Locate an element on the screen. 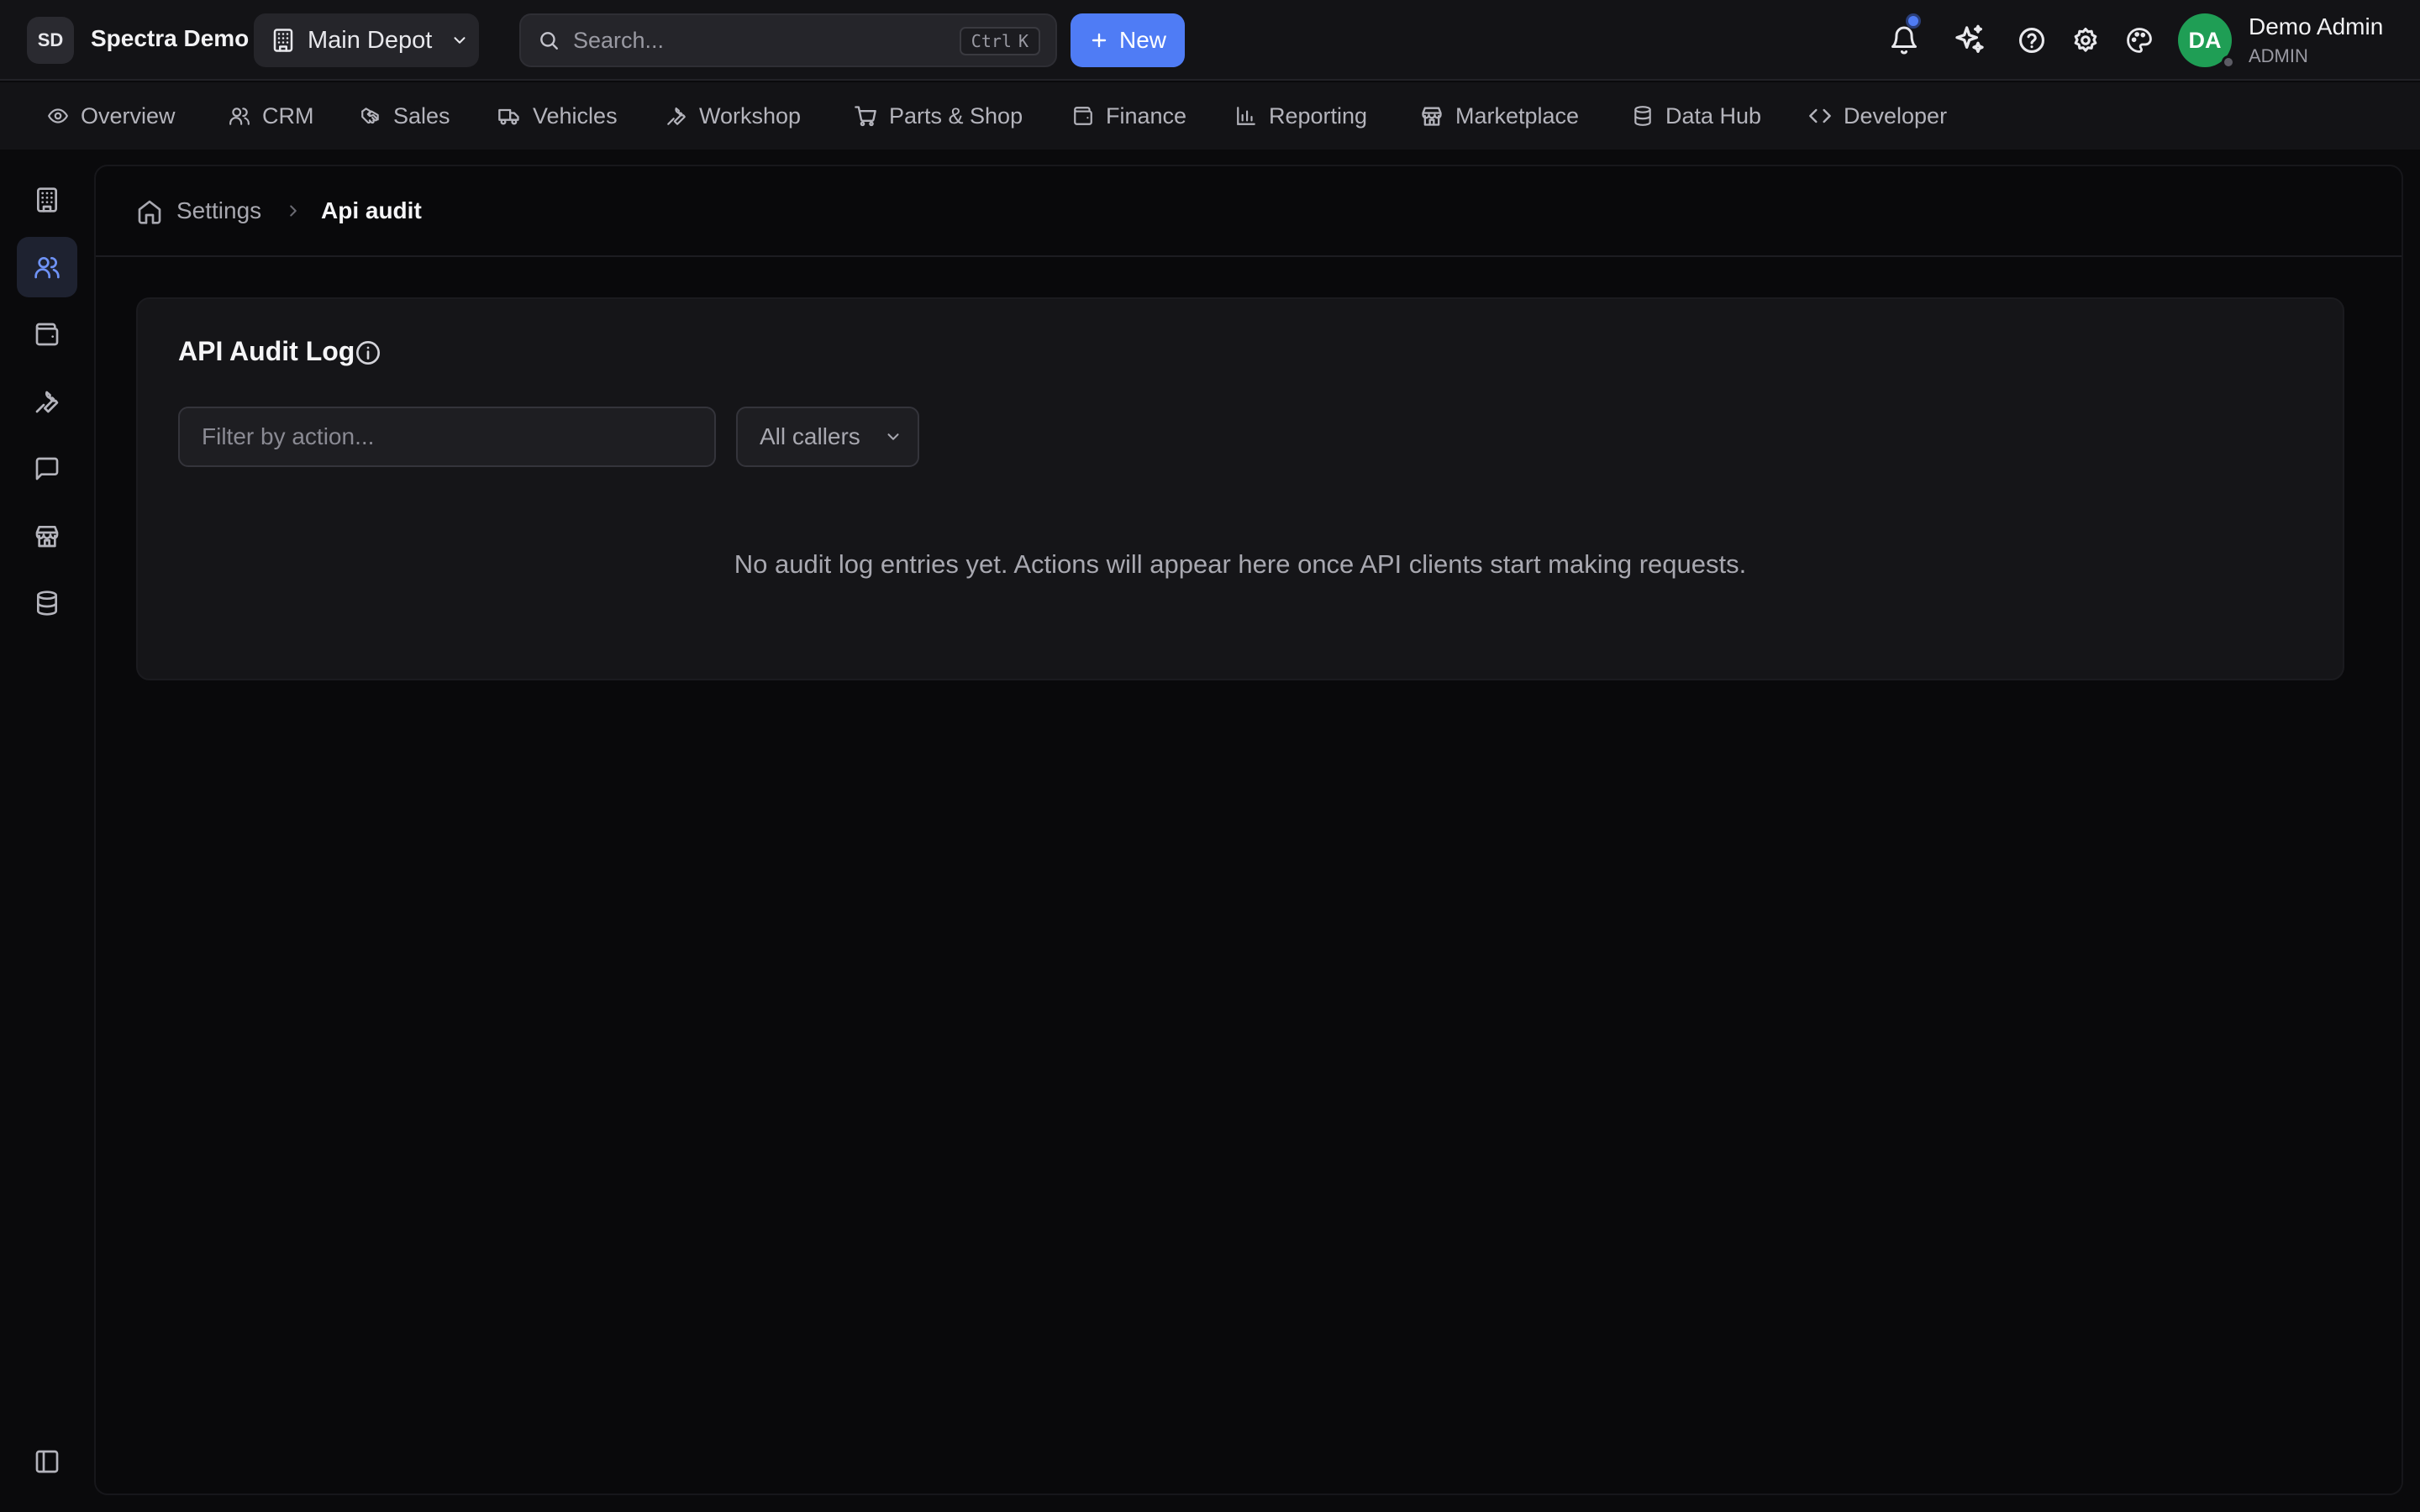 This screenshot has height=1512, width=2420. nav-marketplace: Marketplace is located at coordinates (1499, 116).